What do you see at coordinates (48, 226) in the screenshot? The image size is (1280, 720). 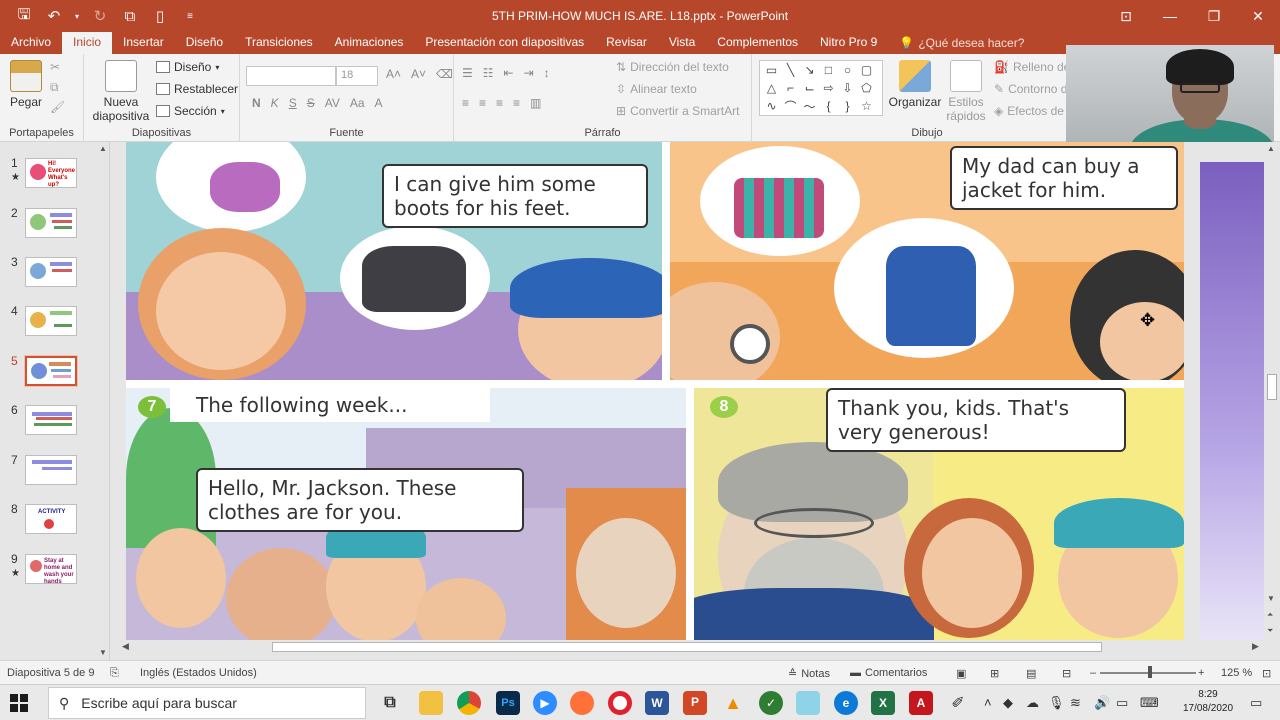 I see `slide-thumbnail: 2` at bounding box center [48, 226].